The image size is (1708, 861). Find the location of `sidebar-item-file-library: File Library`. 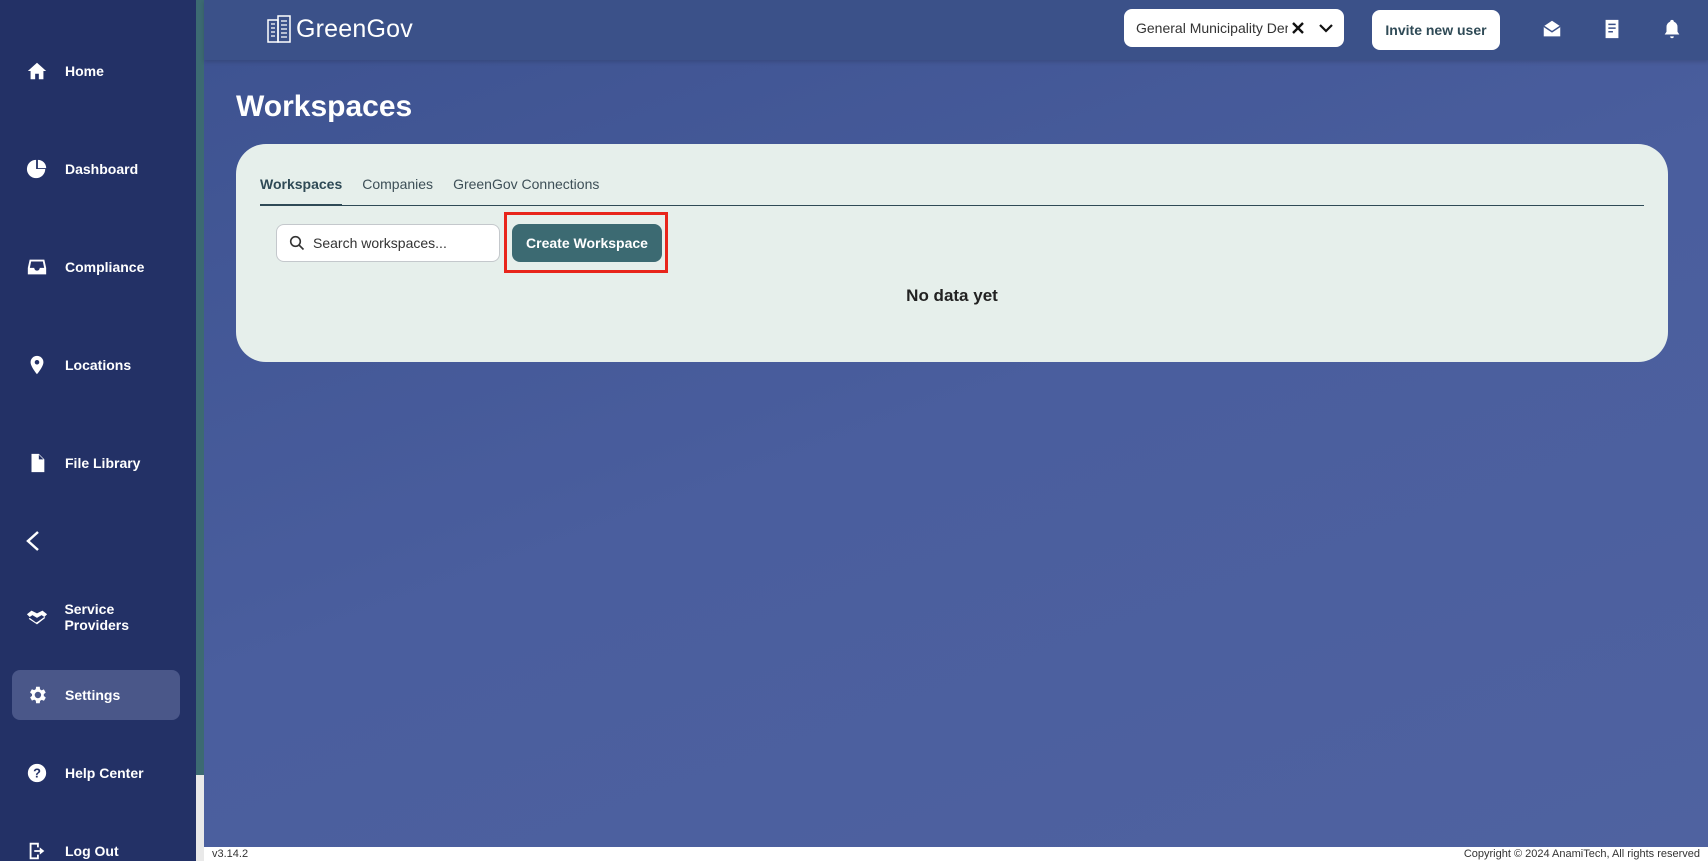

sidebar-item-file-library: File Library is located at coordinates (96, 463).